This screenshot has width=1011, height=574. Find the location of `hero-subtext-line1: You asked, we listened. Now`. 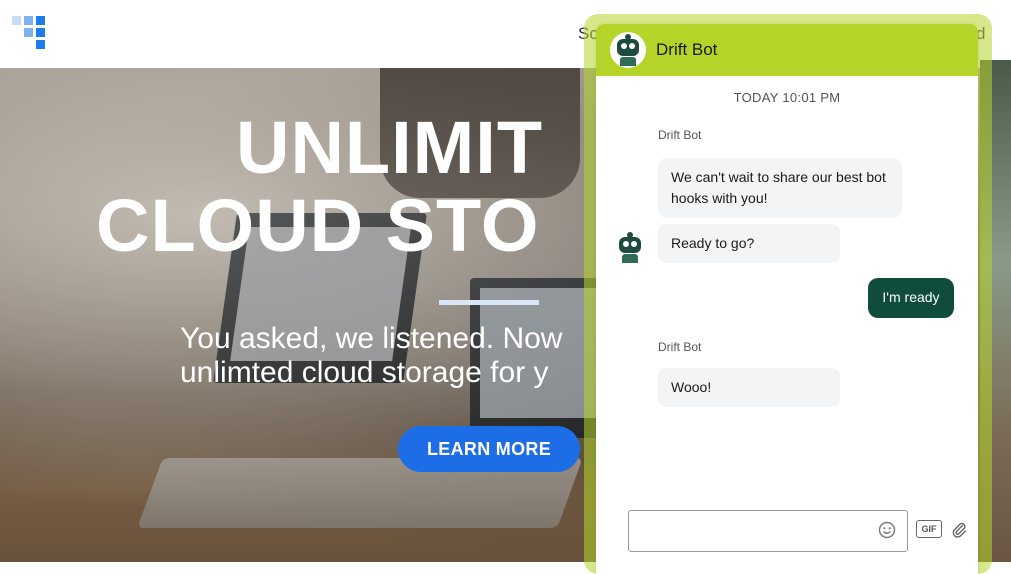

hero-subtext-line1: You asked, we listened. Now is located at coordinates (371, 338).